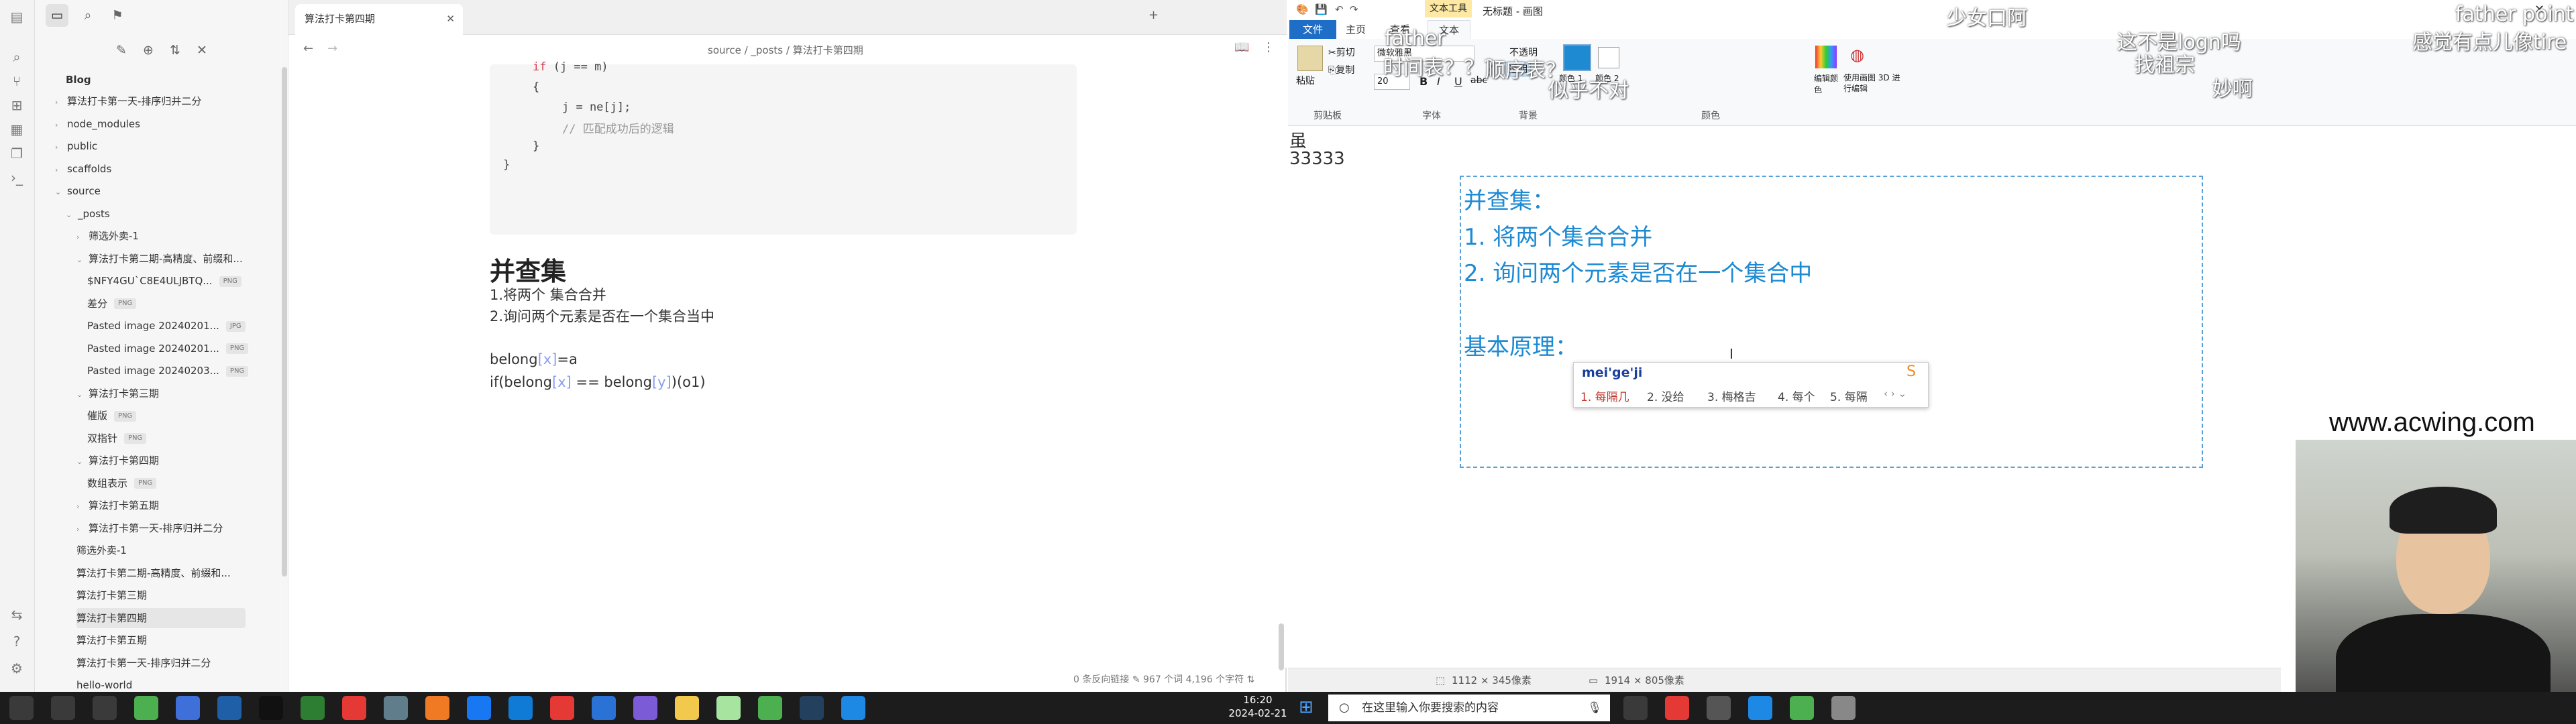 This screenshot has width=2576, height=724. Describe the element at coordinates (168, 349) in the screenshot. I see `file-item: Pasted image 20240201... PNG` at that location.